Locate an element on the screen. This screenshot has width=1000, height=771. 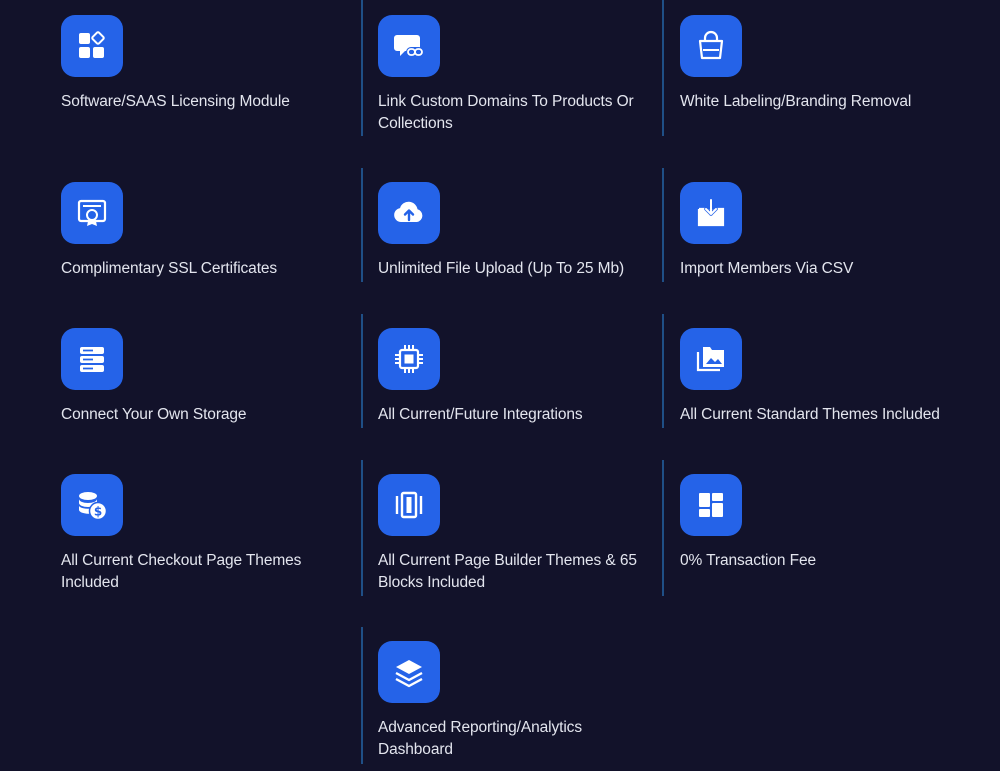
feature-label: Unlimited File Upload (Up To 25 Mb) is located at coordinates (501, 268).